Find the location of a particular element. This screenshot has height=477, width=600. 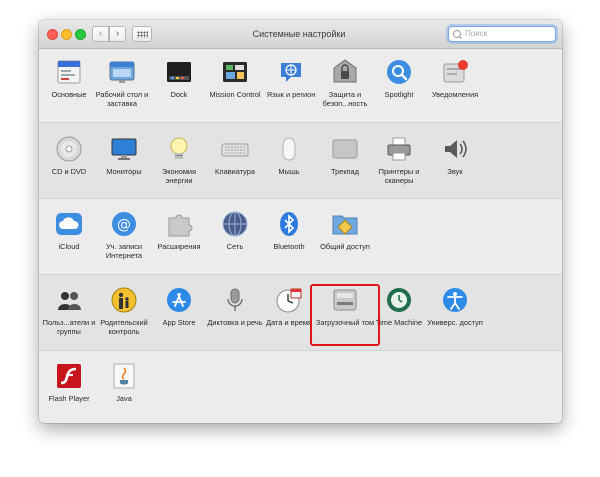

spotlight-icon is located at coordinates (399, 72).